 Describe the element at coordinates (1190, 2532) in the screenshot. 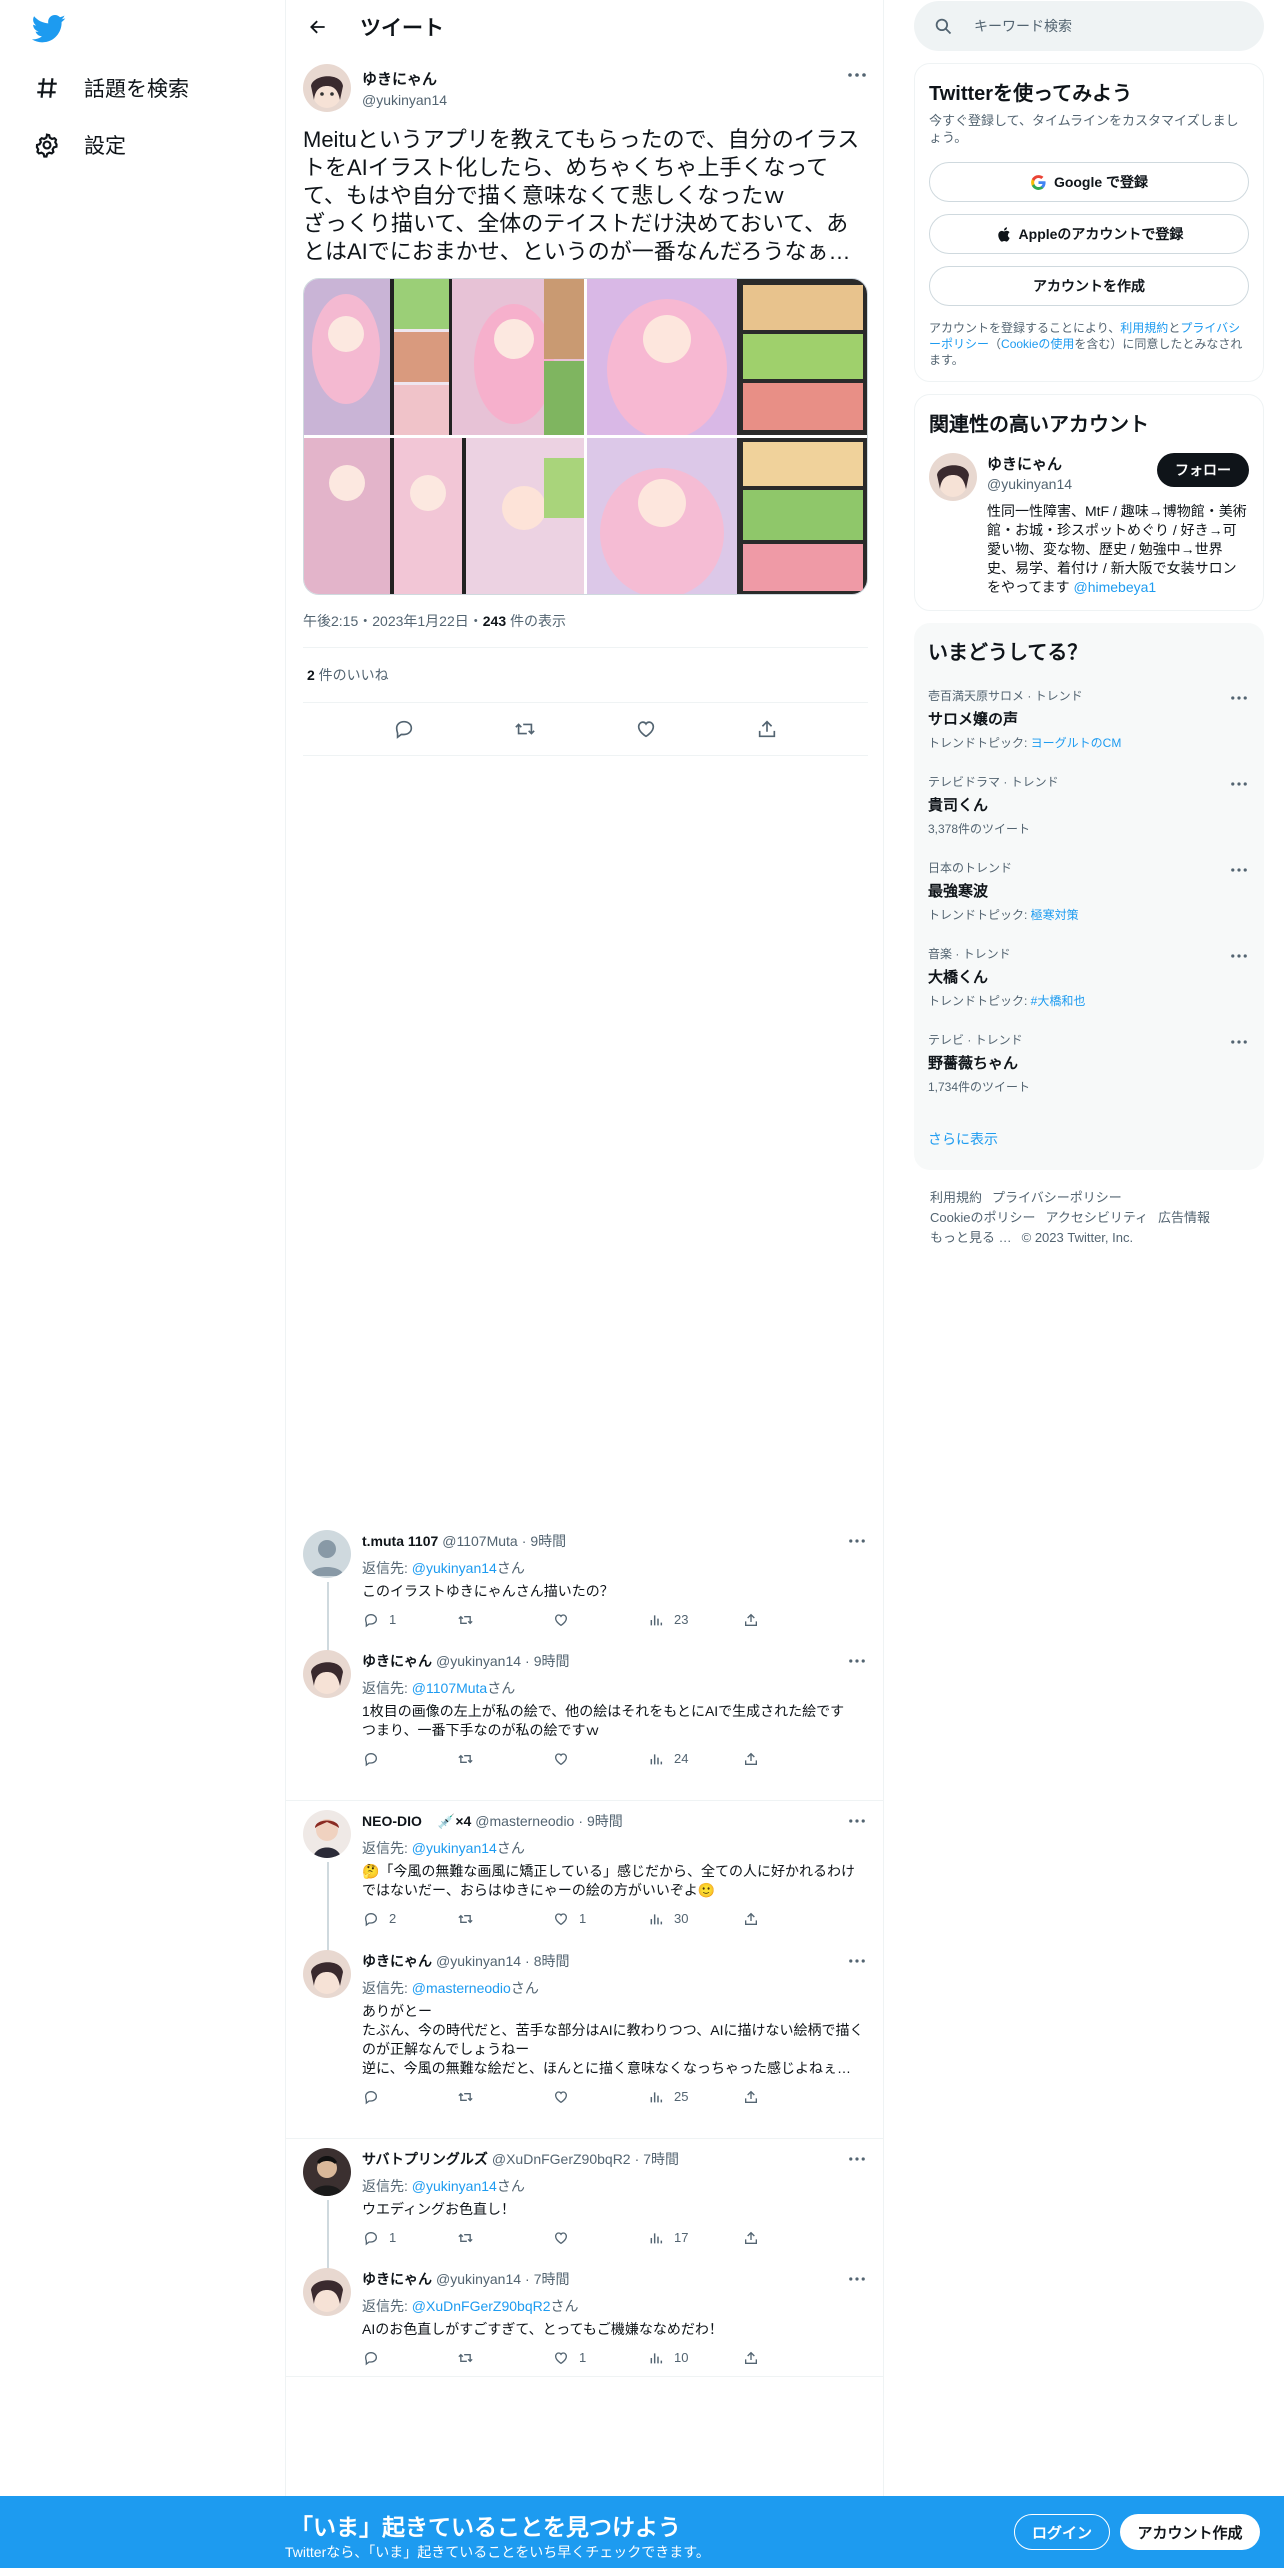

I see `create-account-button-bottom: アカウント作成` at that location.